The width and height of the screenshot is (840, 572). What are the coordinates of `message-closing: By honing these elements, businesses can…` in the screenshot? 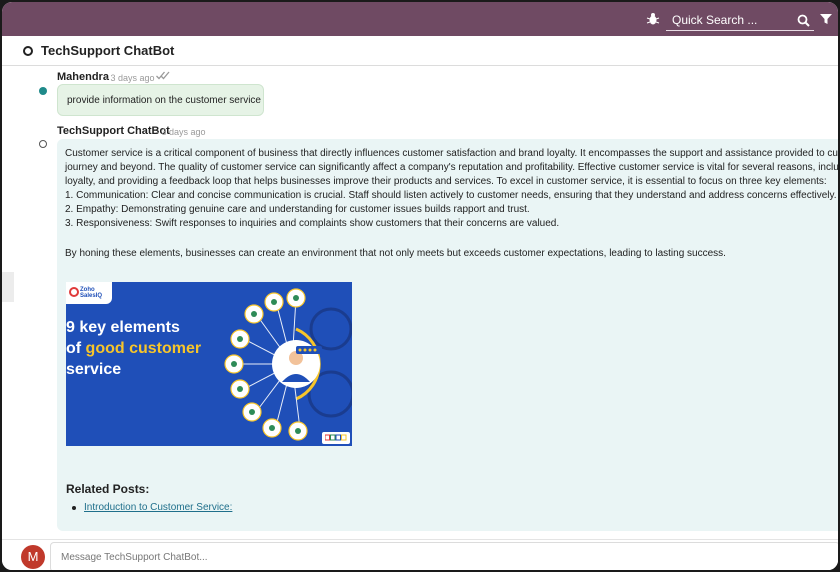 It's located at (395, 253).